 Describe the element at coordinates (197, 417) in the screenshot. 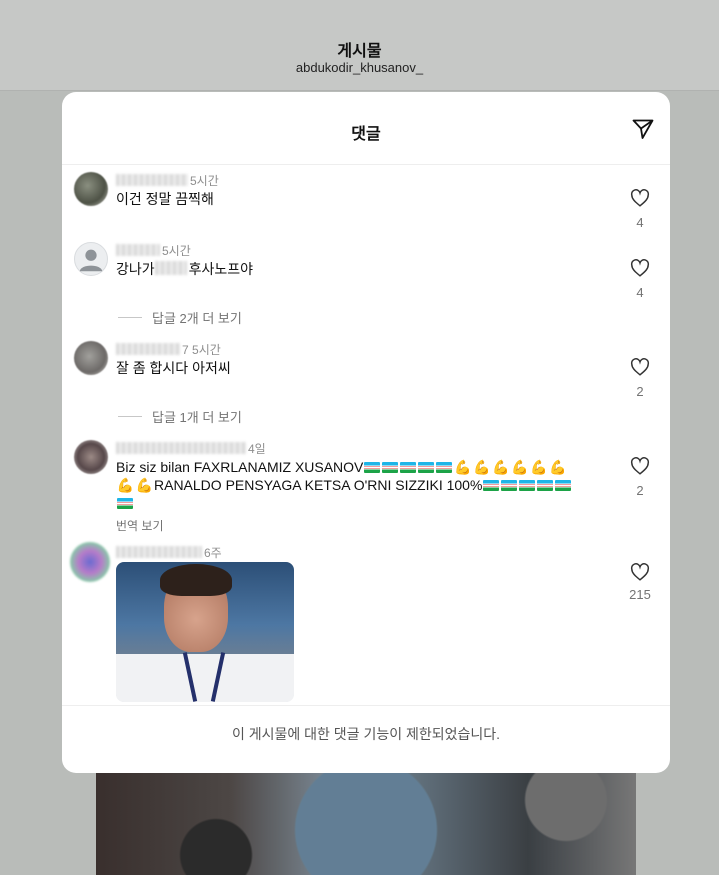

I see `view-replies-label: 답글 1개 더 보기` at that location.